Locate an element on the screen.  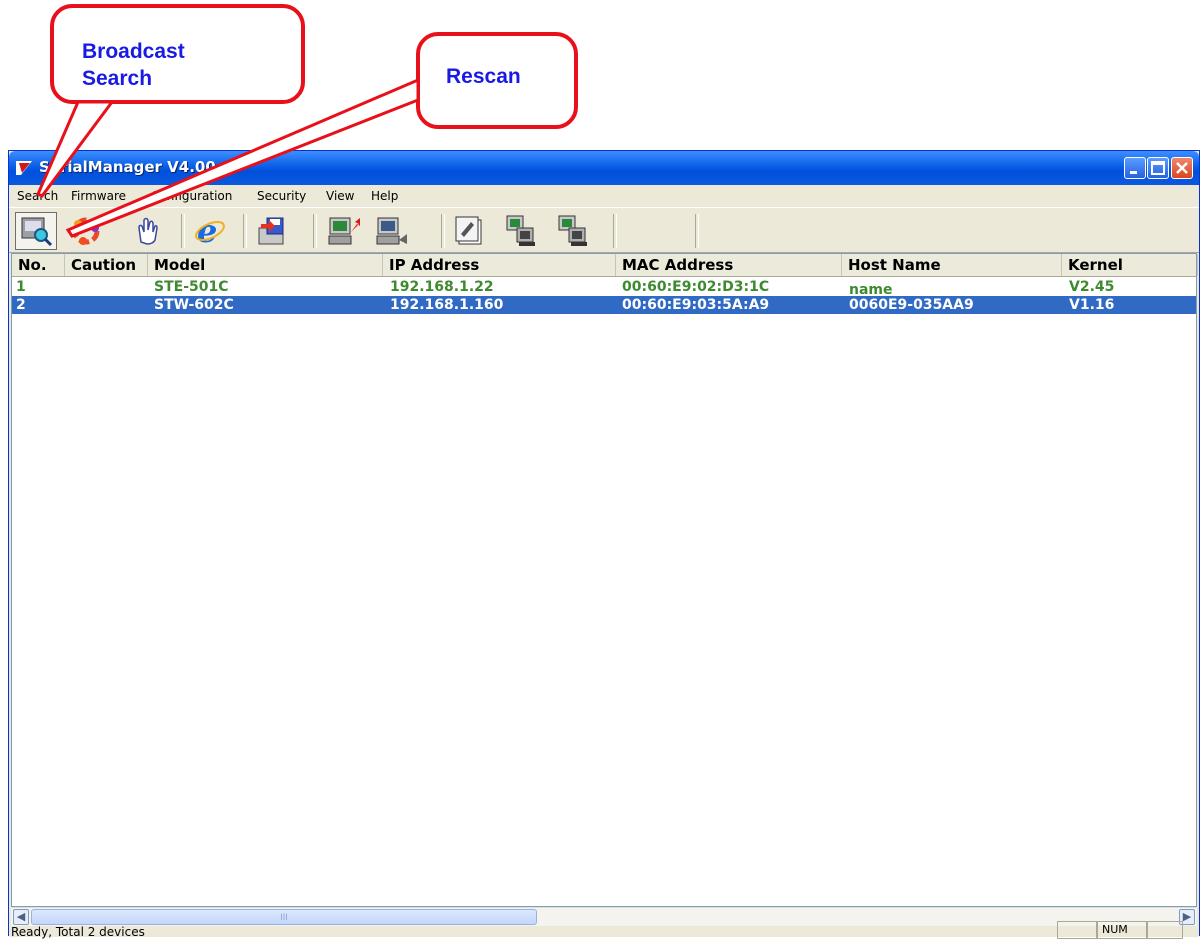
maximize-button is located at coordinates (1158, 168).